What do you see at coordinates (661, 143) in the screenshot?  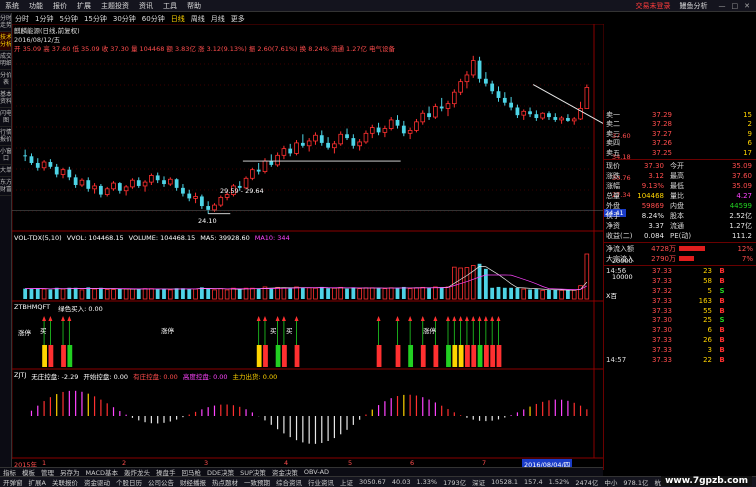 I see `order-price: 37.26` at bounding box center [661, 143].